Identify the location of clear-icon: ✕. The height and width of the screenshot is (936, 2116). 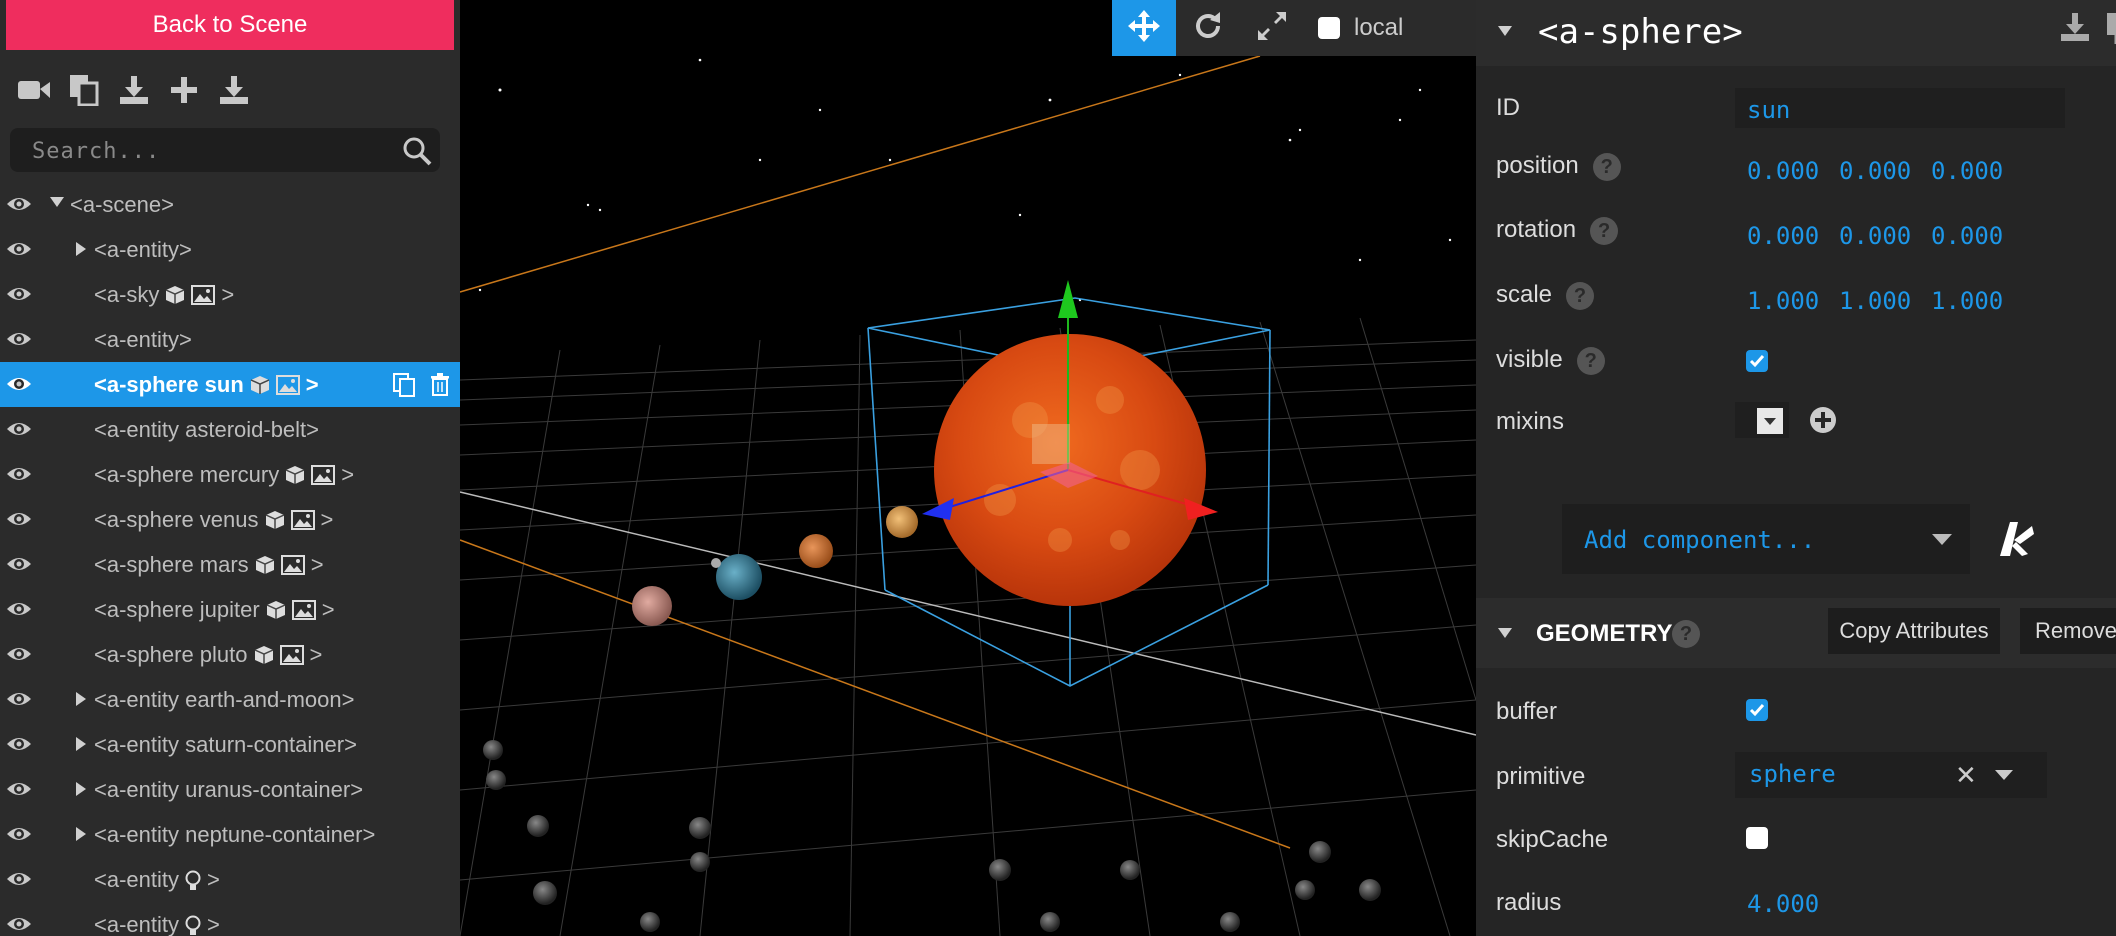
(1966, 775).